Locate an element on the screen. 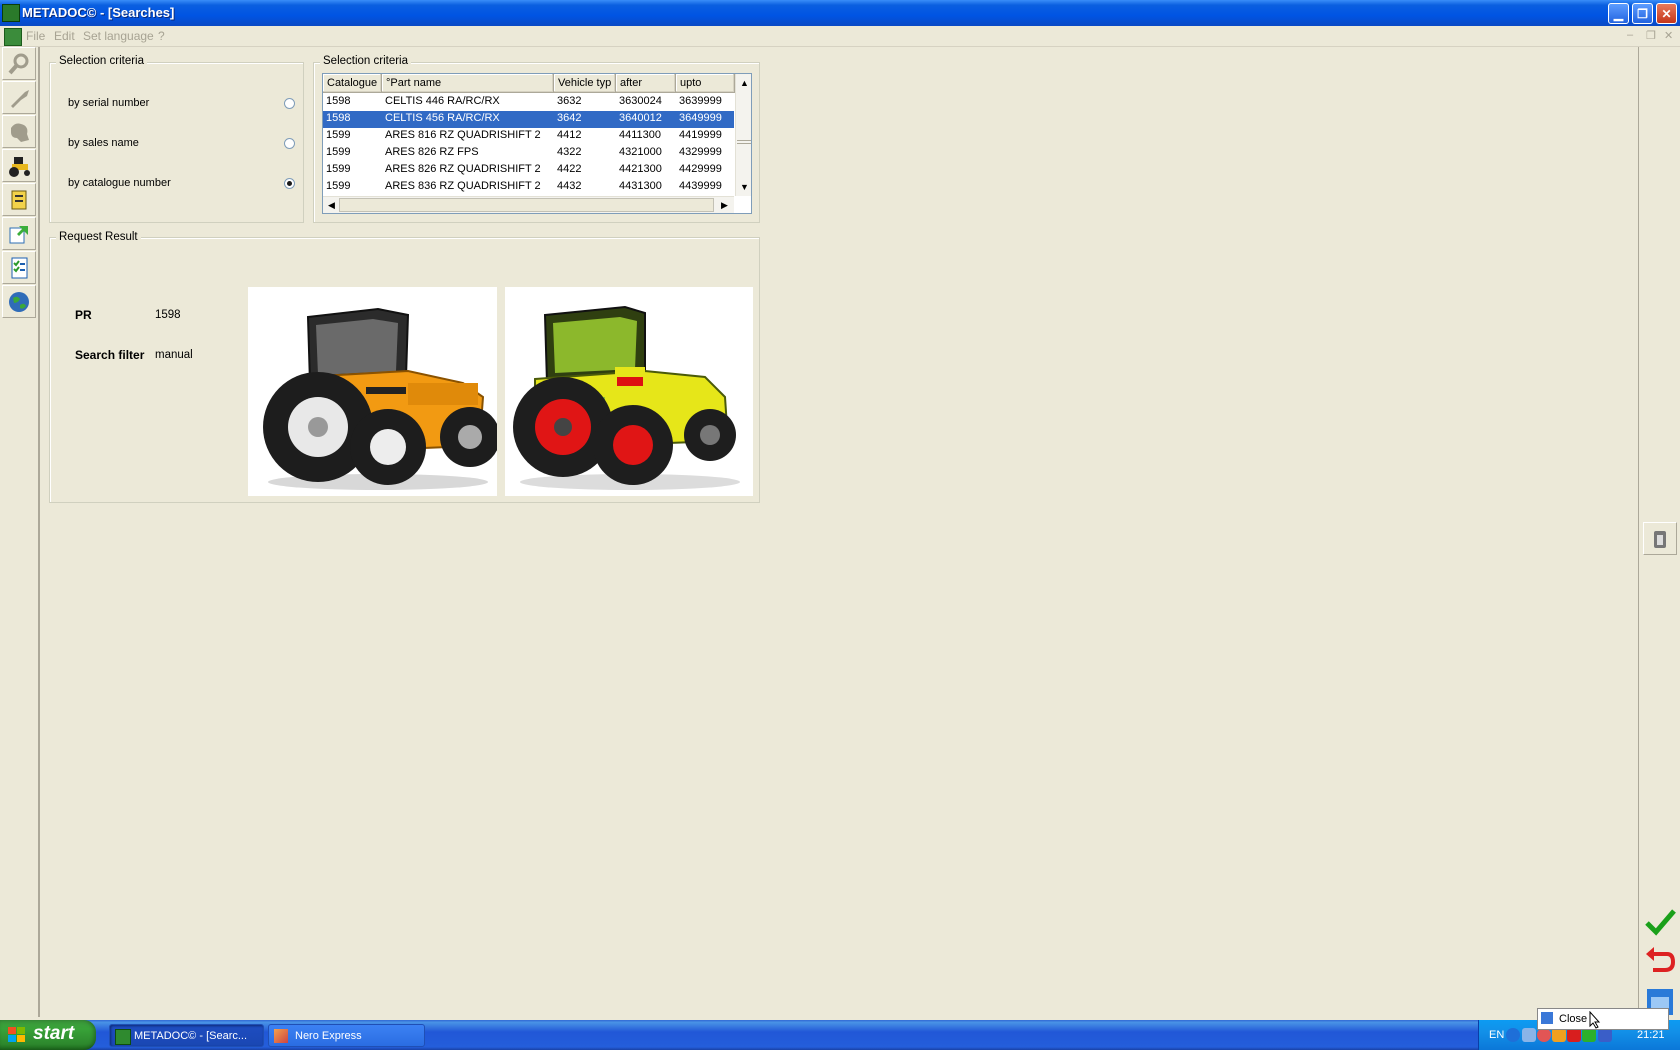 The image size is (1680, 1050). engine-tool-button is located at coordinates (19, 131).